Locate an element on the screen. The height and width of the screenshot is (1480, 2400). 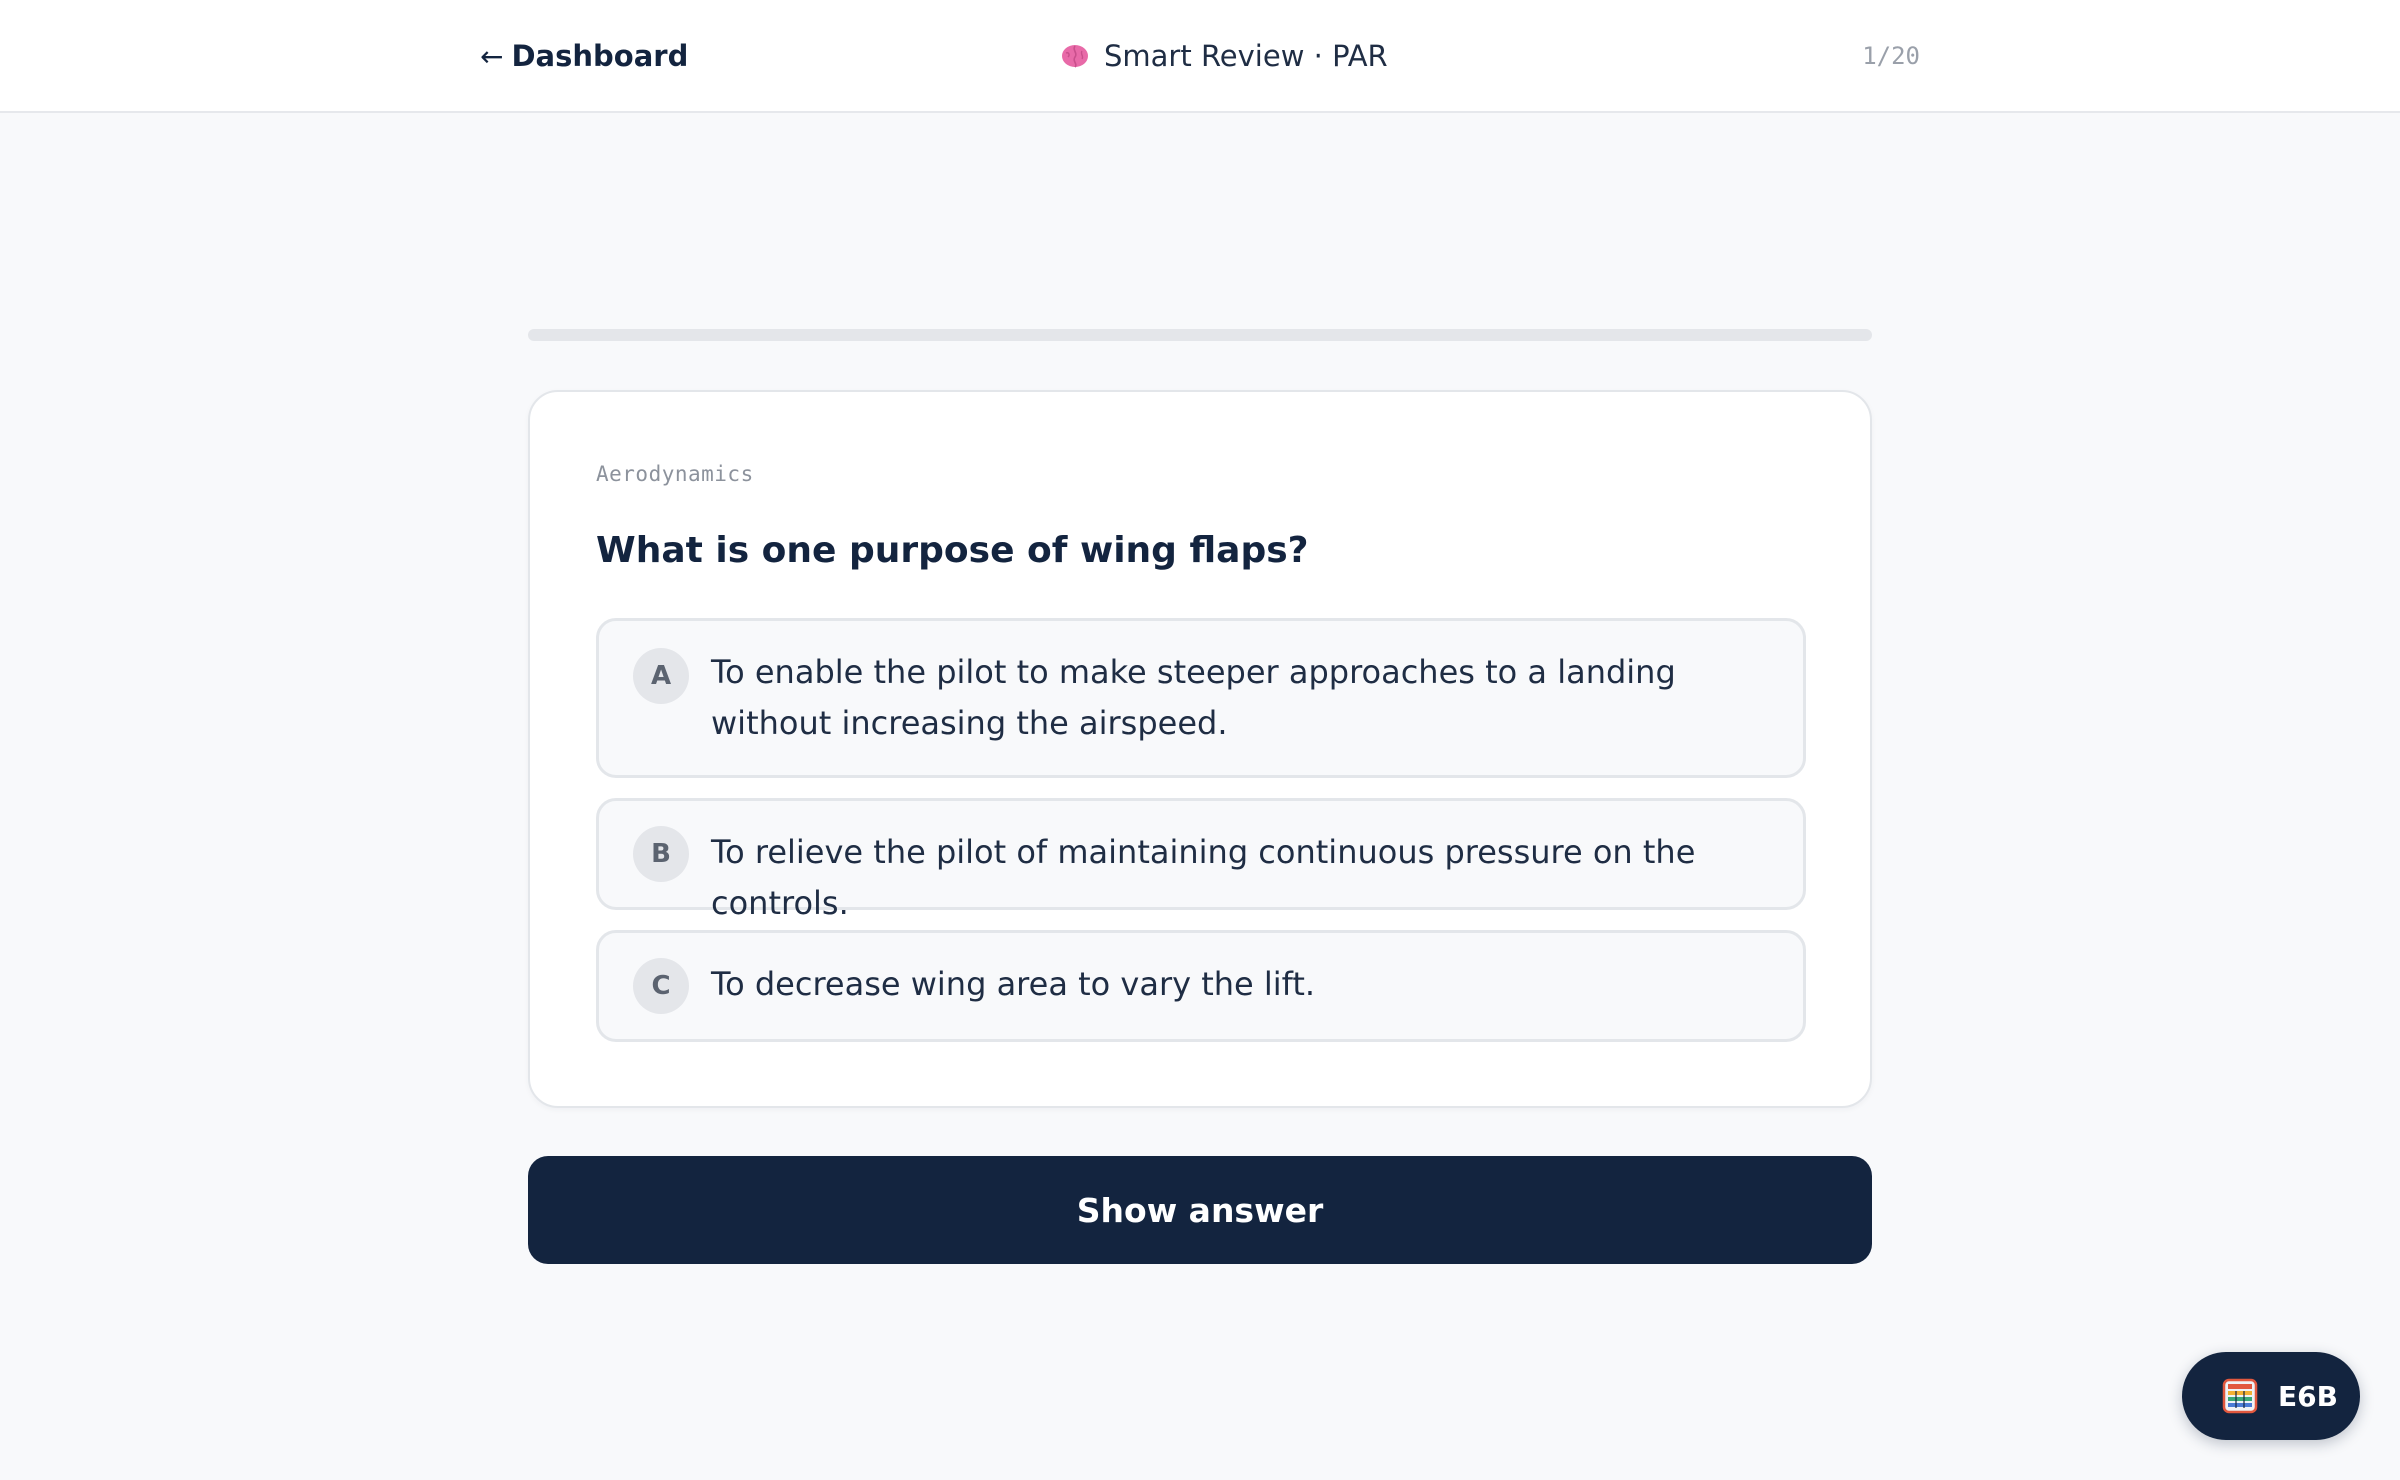
question-counter: 1/20 is located at coordinates (1891, 56).